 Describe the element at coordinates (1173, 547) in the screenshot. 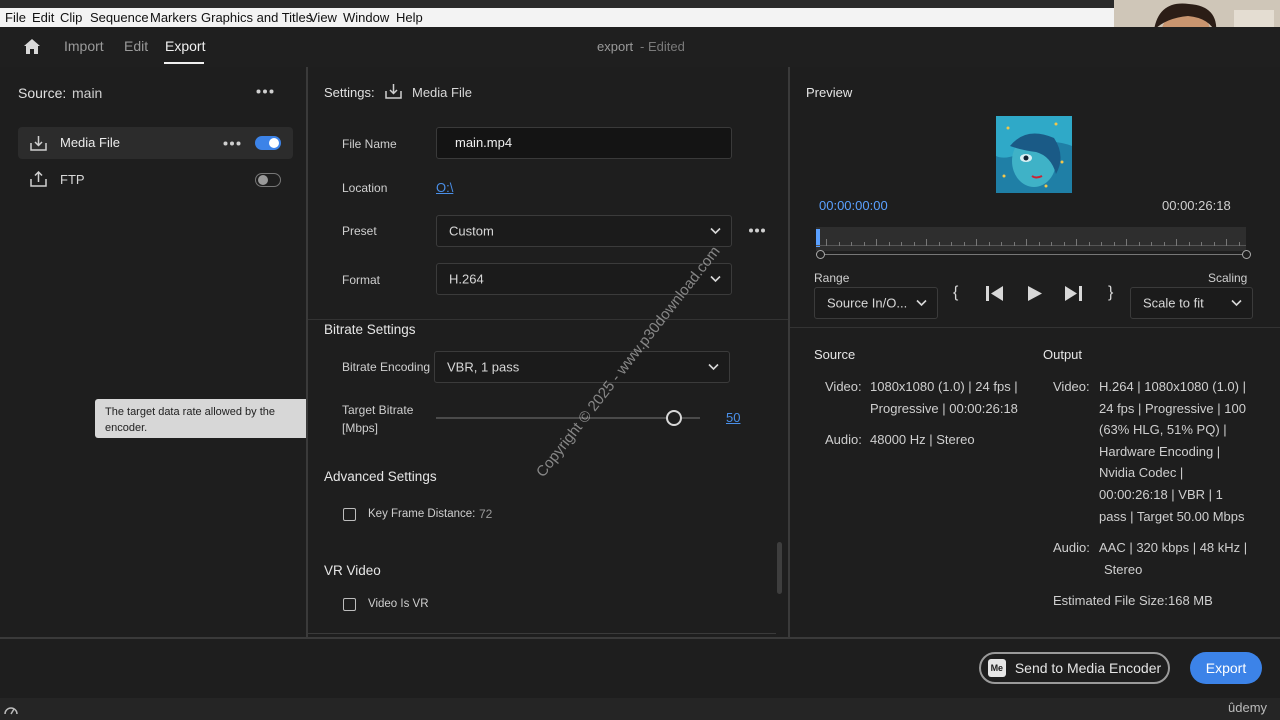

I see `output-audio-line: AAC | 320 kbps | 48 kHz |` at that location.